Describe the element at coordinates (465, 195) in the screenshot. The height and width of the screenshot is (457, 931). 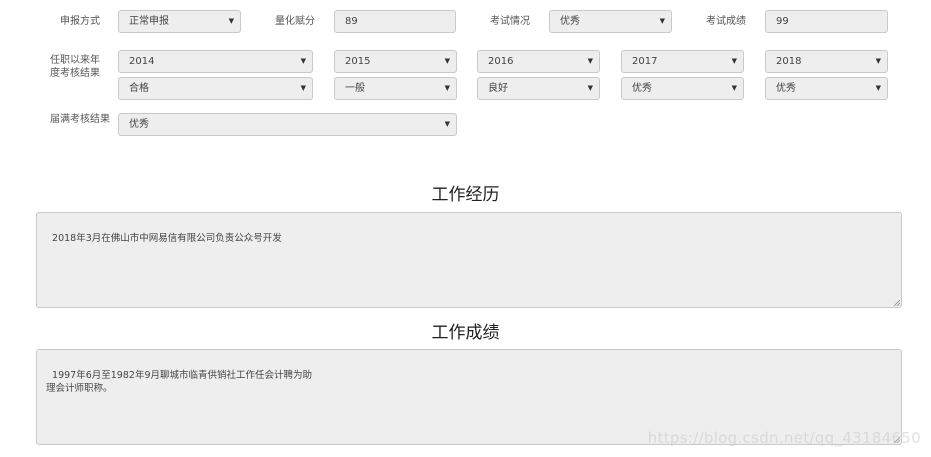
I see `work-history-title: 工作经历` at that location.